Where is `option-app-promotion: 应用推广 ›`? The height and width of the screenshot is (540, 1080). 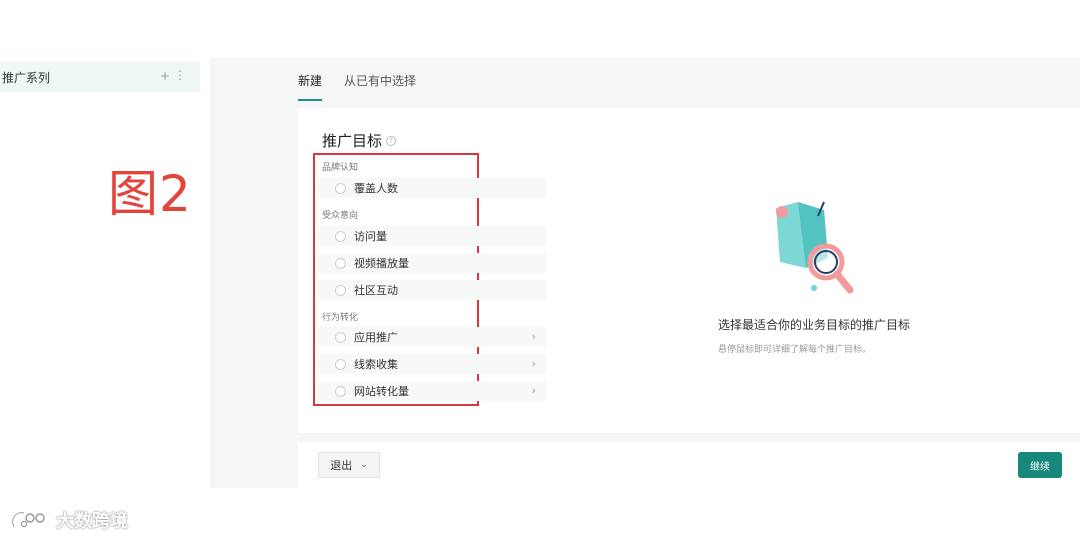 option-app-promotion: 应用推广 › is located at coordinates (432, 337).